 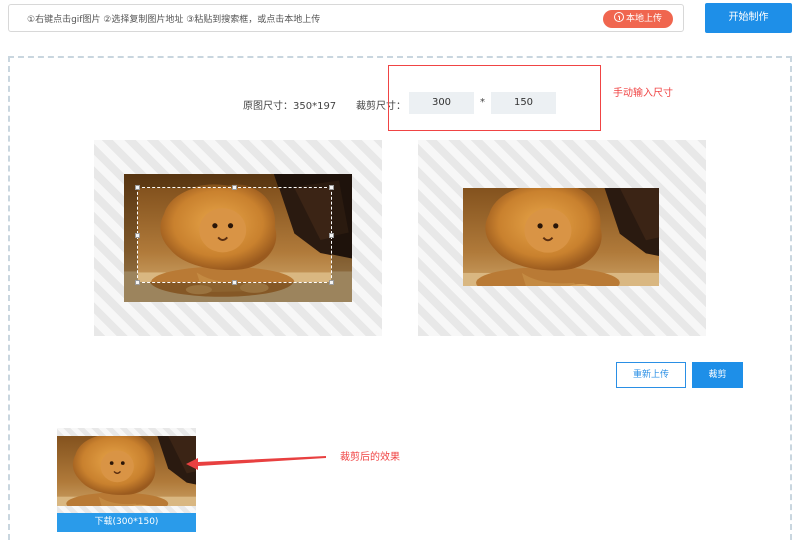 I want to click on original-size-text: 原图尺寸：350*197, so click(x=290, y=106).